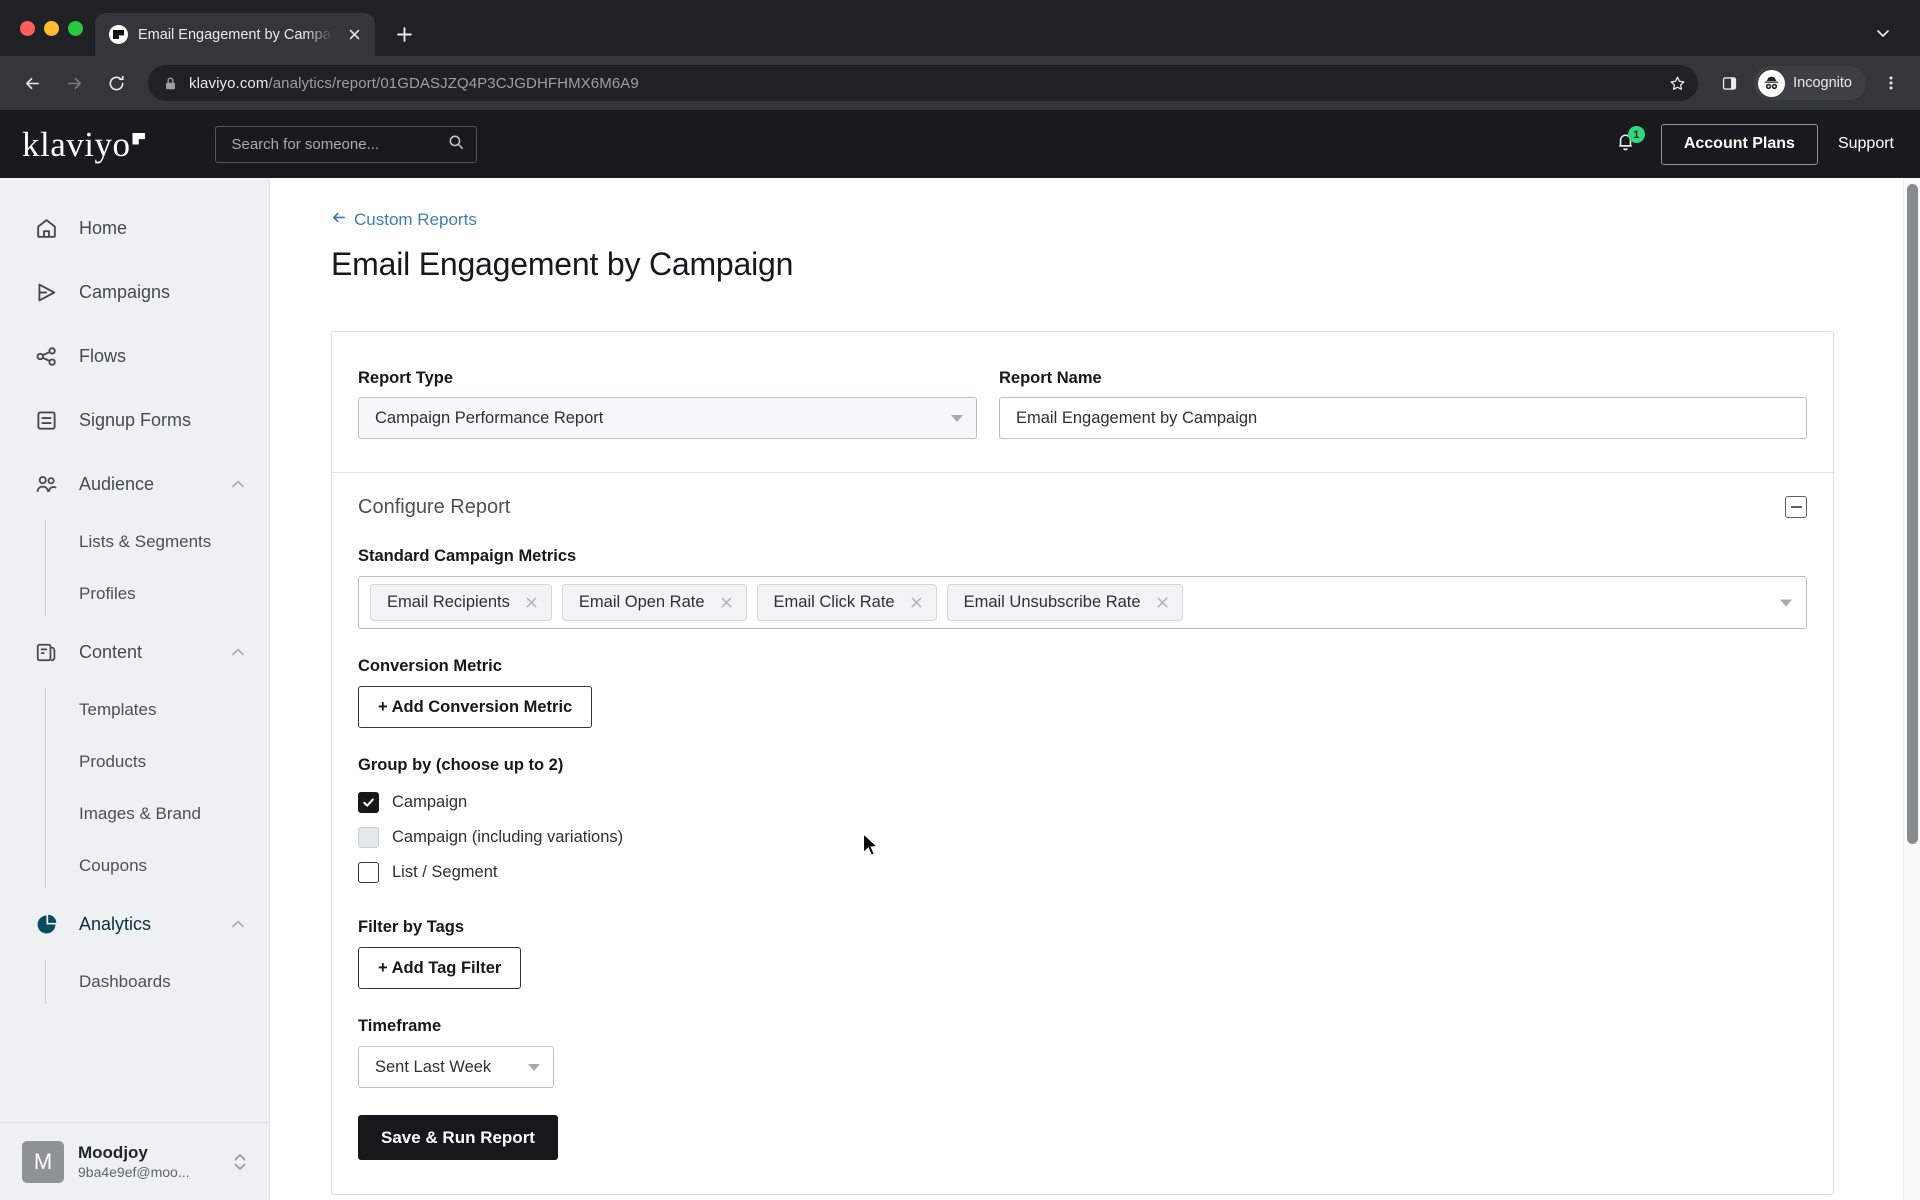  What do you see at coordinates (240, 1162) in the screenshot?
I see `up-down-chevron-icon` at bounding box center [240, 1162].